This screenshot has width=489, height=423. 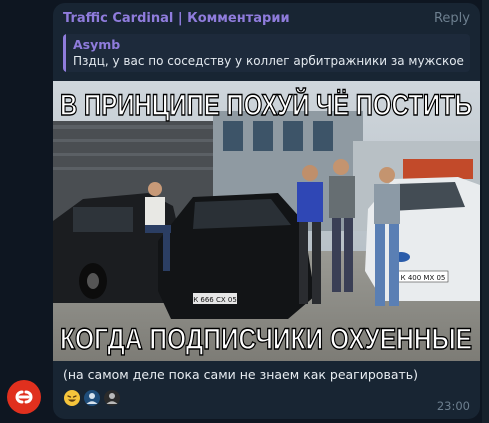 I want to click on sender-name: Traffic Cardinal | Комментарии, so click(x=176, y=18).